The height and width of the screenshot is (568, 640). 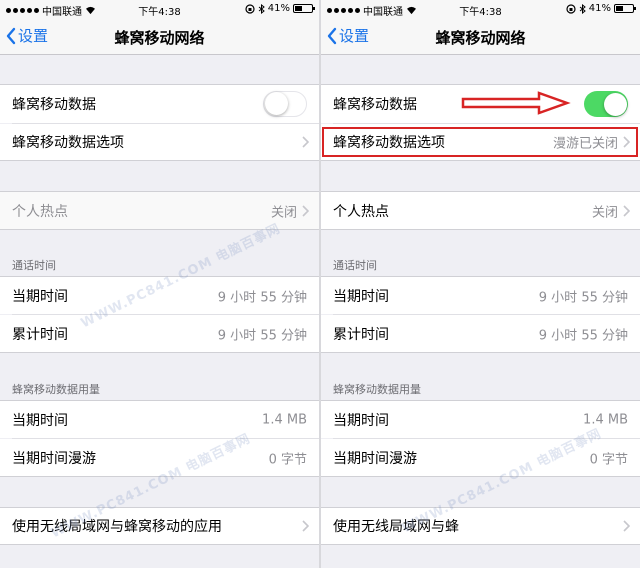 I want to click on cellular-data-row: 蜂窝移动数据, so click(x=159, y=104).